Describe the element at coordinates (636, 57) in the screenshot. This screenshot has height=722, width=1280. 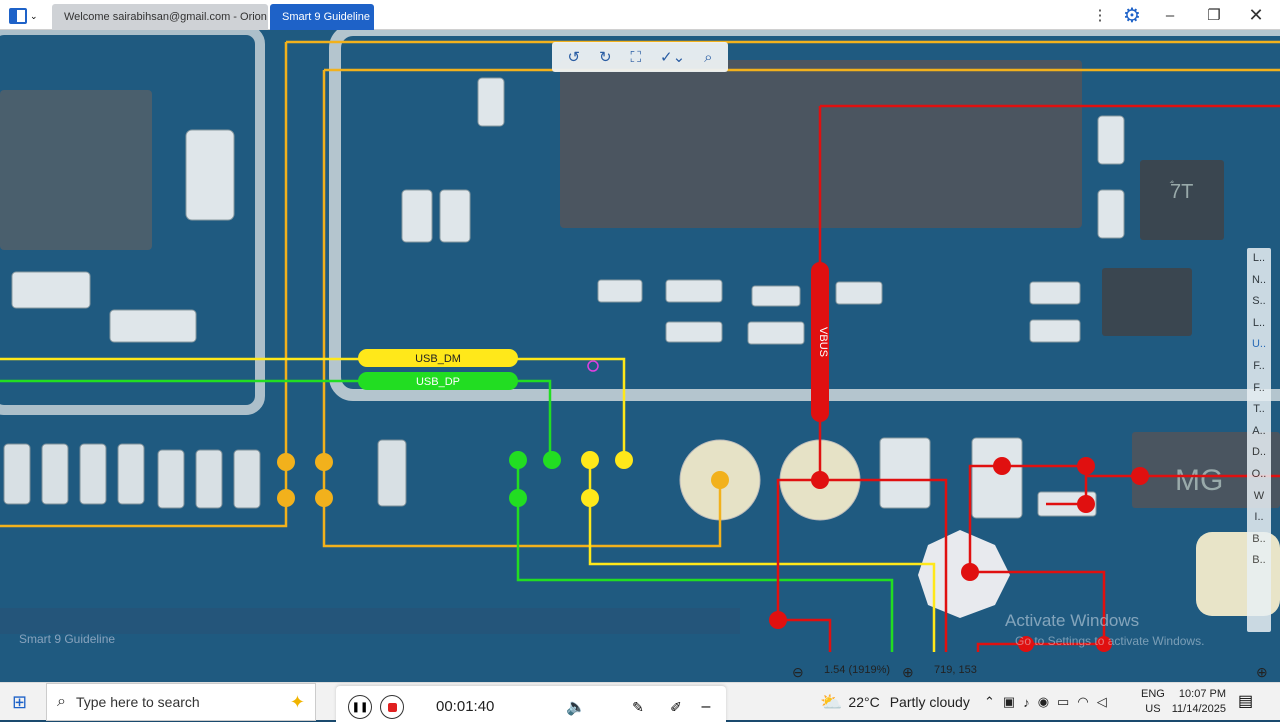
I see `fit-screen-icon: ⛶` at that location.